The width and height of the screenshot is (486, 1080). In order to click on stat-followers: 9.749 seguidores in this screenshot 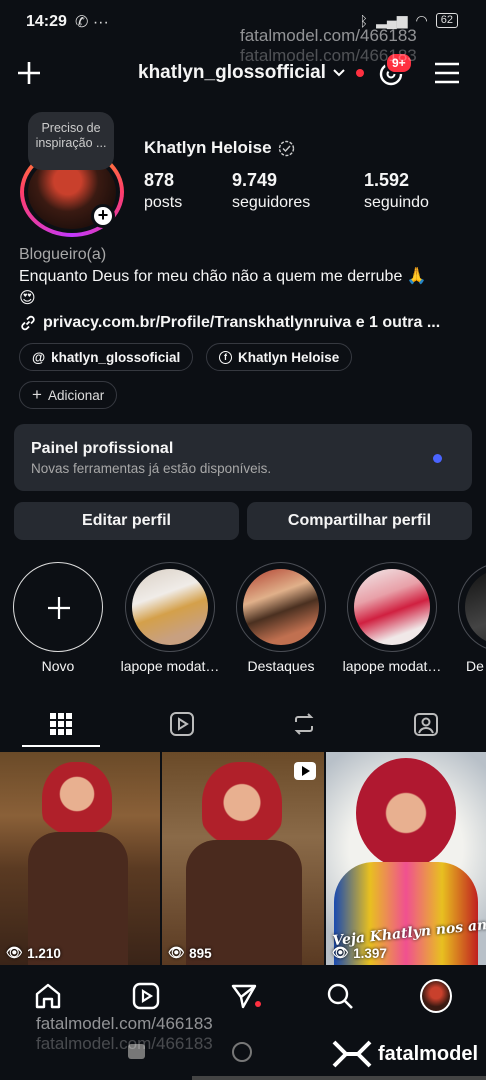, I will do `click(271, 191)`.